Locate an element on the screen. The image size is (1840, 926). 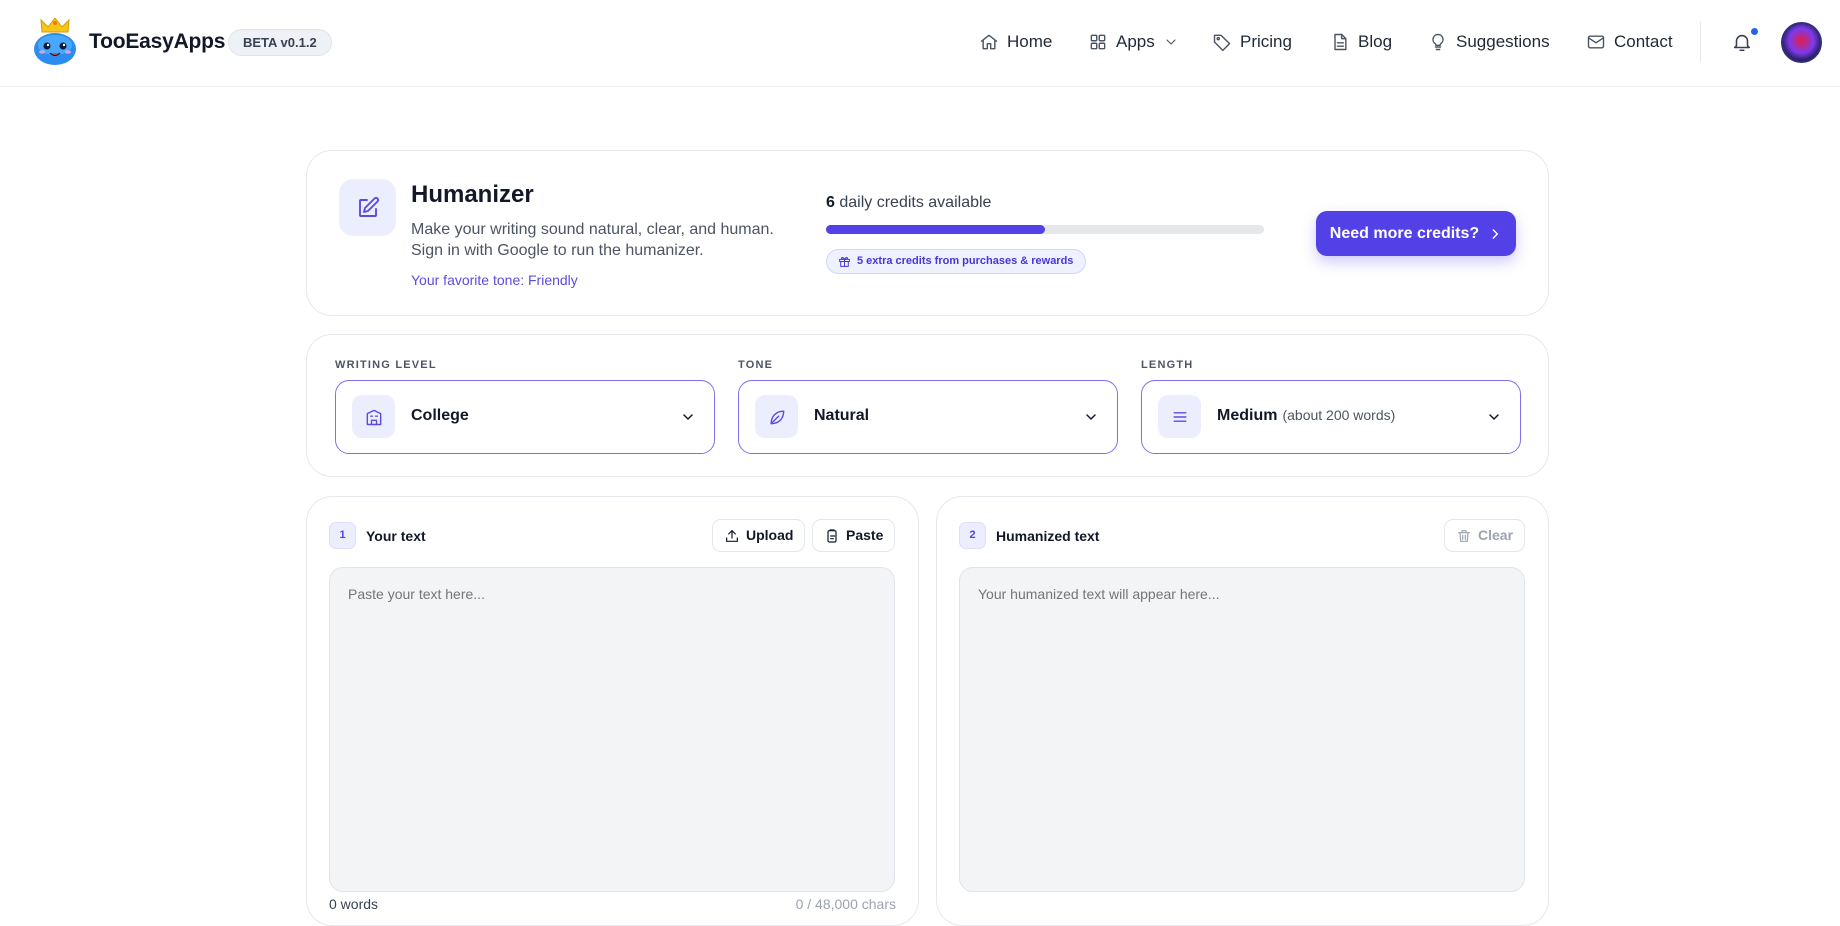
nav-link-label: Apps is located at coordinates (1135, 41).